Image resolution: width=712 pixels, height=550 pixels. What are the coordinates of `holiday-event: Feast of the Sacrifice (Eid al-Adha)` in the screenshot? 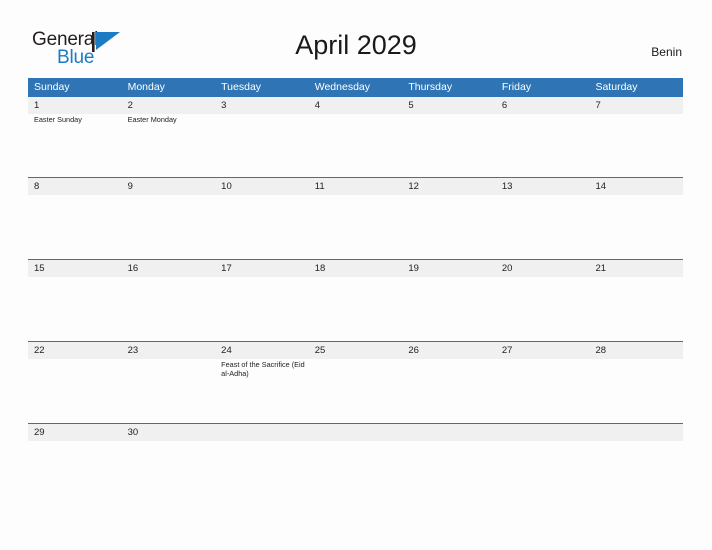 It's located at (263, 369).